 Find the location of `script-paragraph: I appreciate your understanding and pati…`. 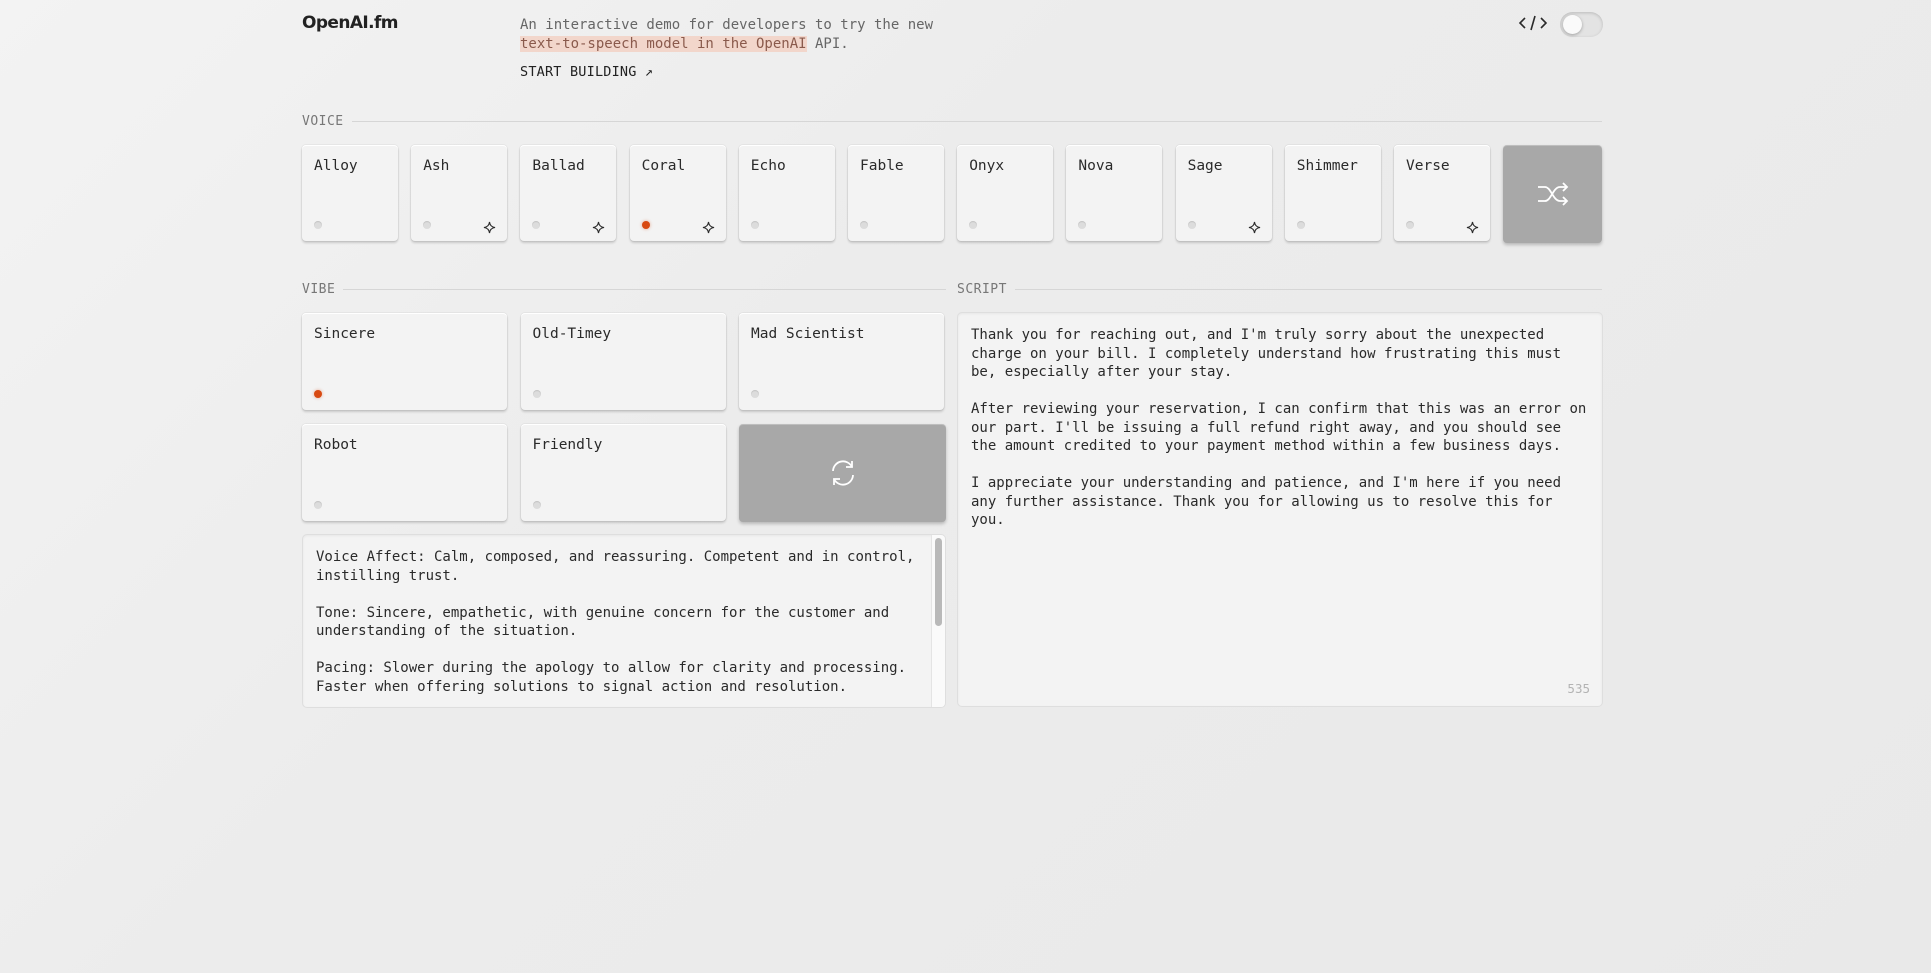

script-paragraph: I appreciate your understanding and pati… is located at coordinates (1266, 501).